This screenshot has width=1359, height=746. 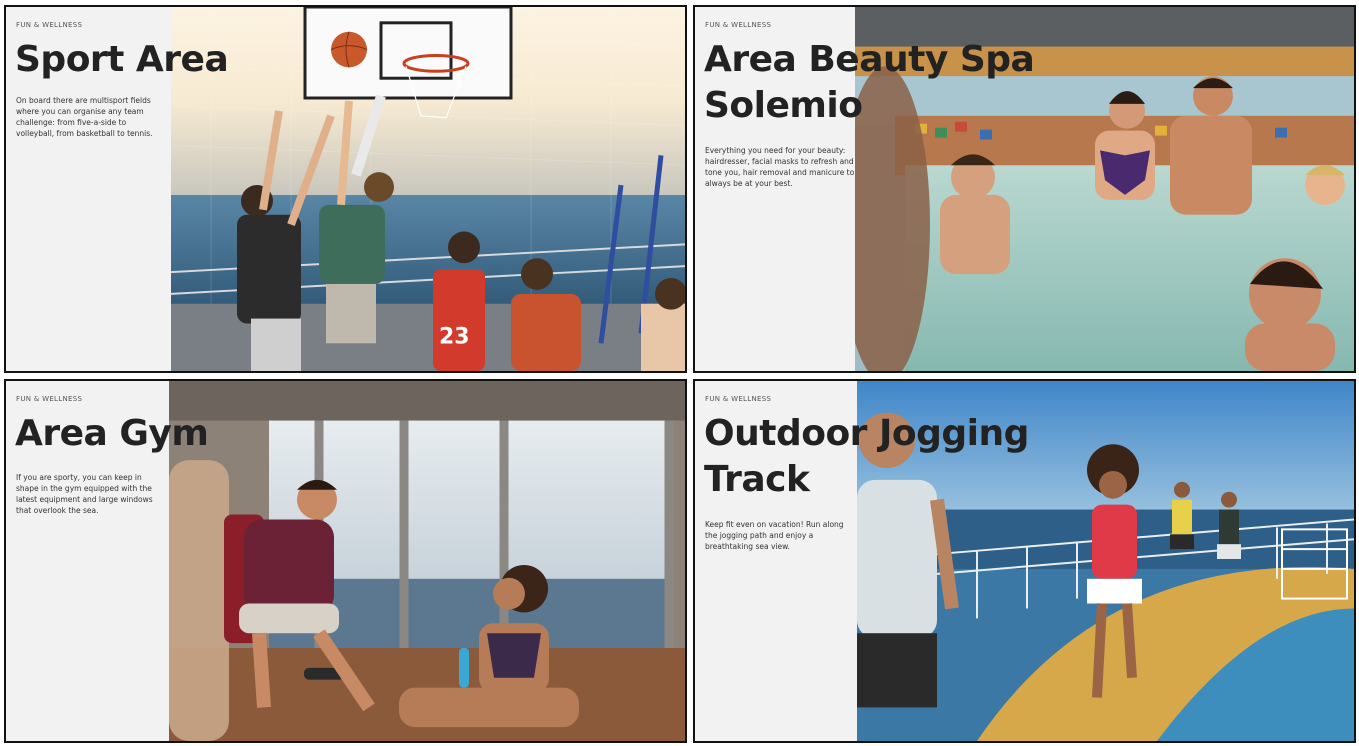 I want to click on card-title: Sport Area, so click(x=122, y=60).